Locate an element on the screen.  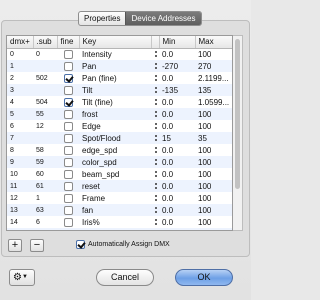
key-cell: frost is located at coordinates (115, 114).